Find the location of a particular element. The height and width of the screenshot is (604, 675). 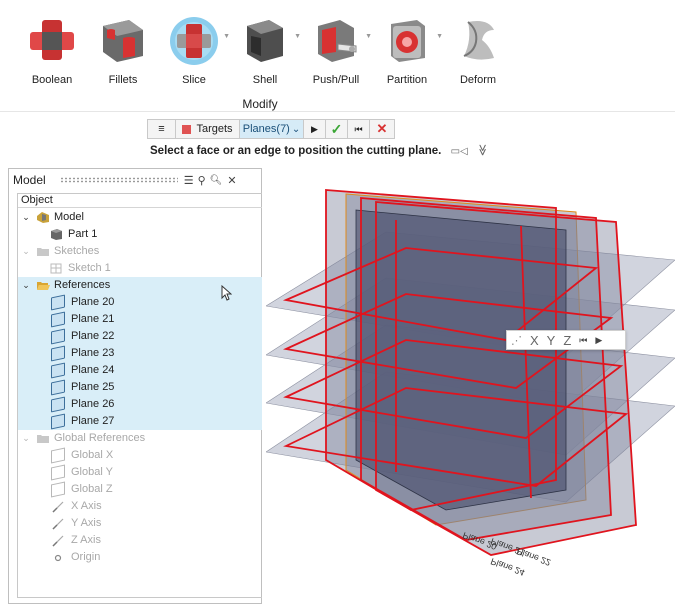

model-icon is located at coordinates (43, 217).